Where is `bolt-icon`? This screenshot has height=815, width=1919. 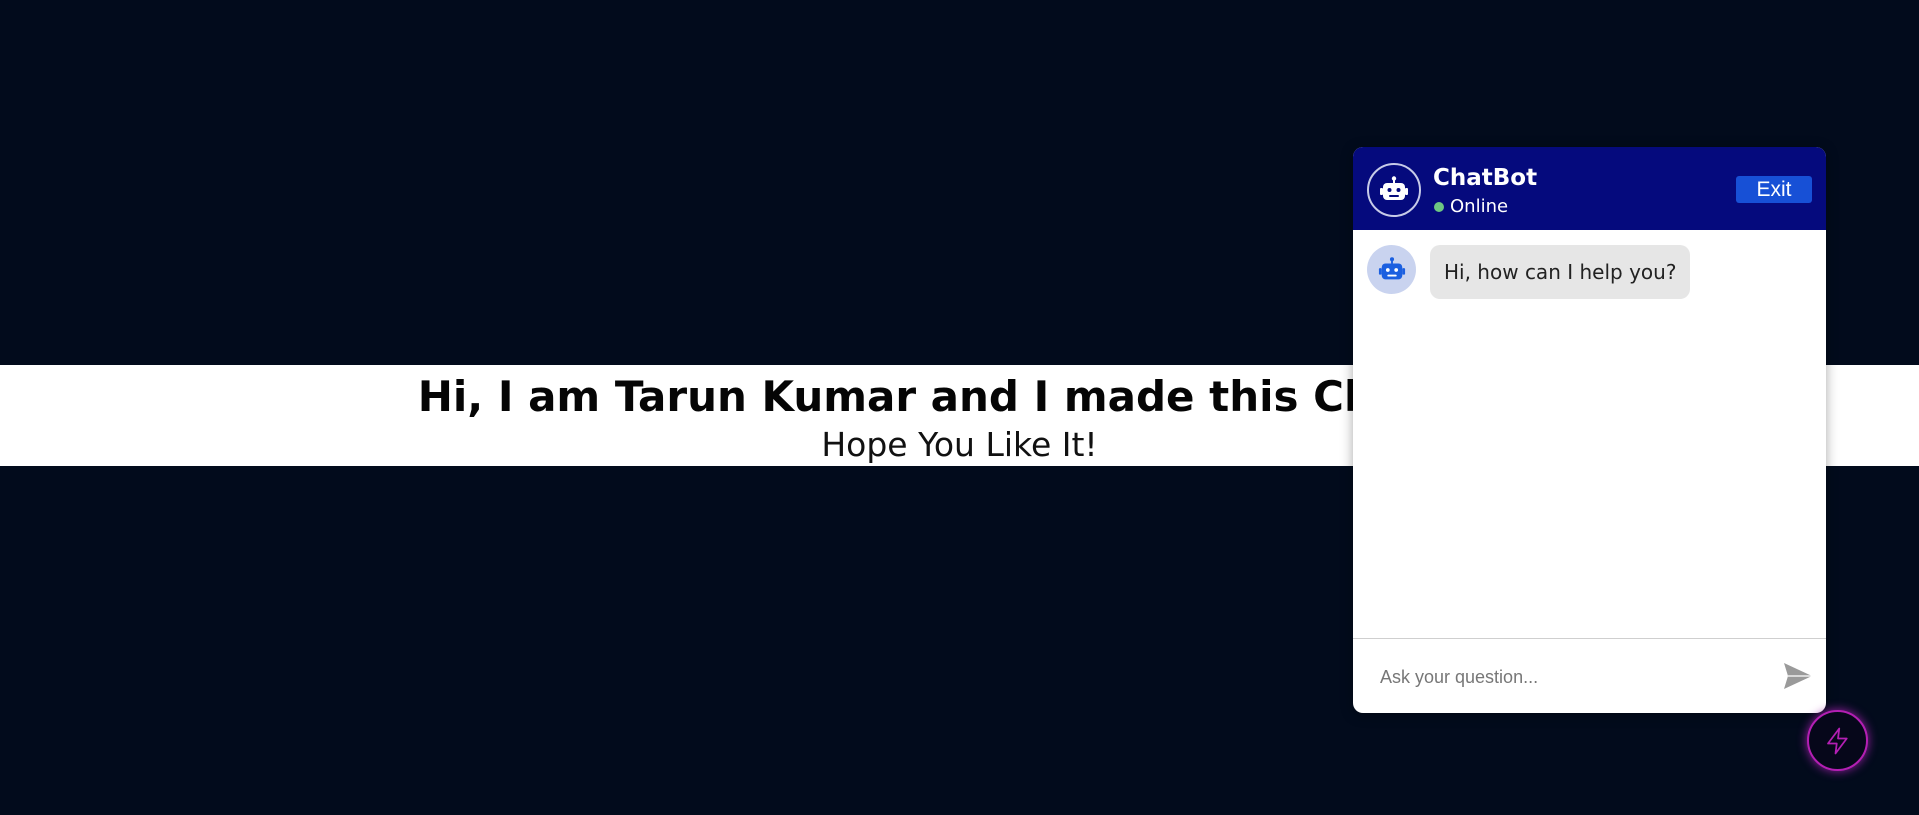 bolt-icon is located at coordinates (1837, 740).